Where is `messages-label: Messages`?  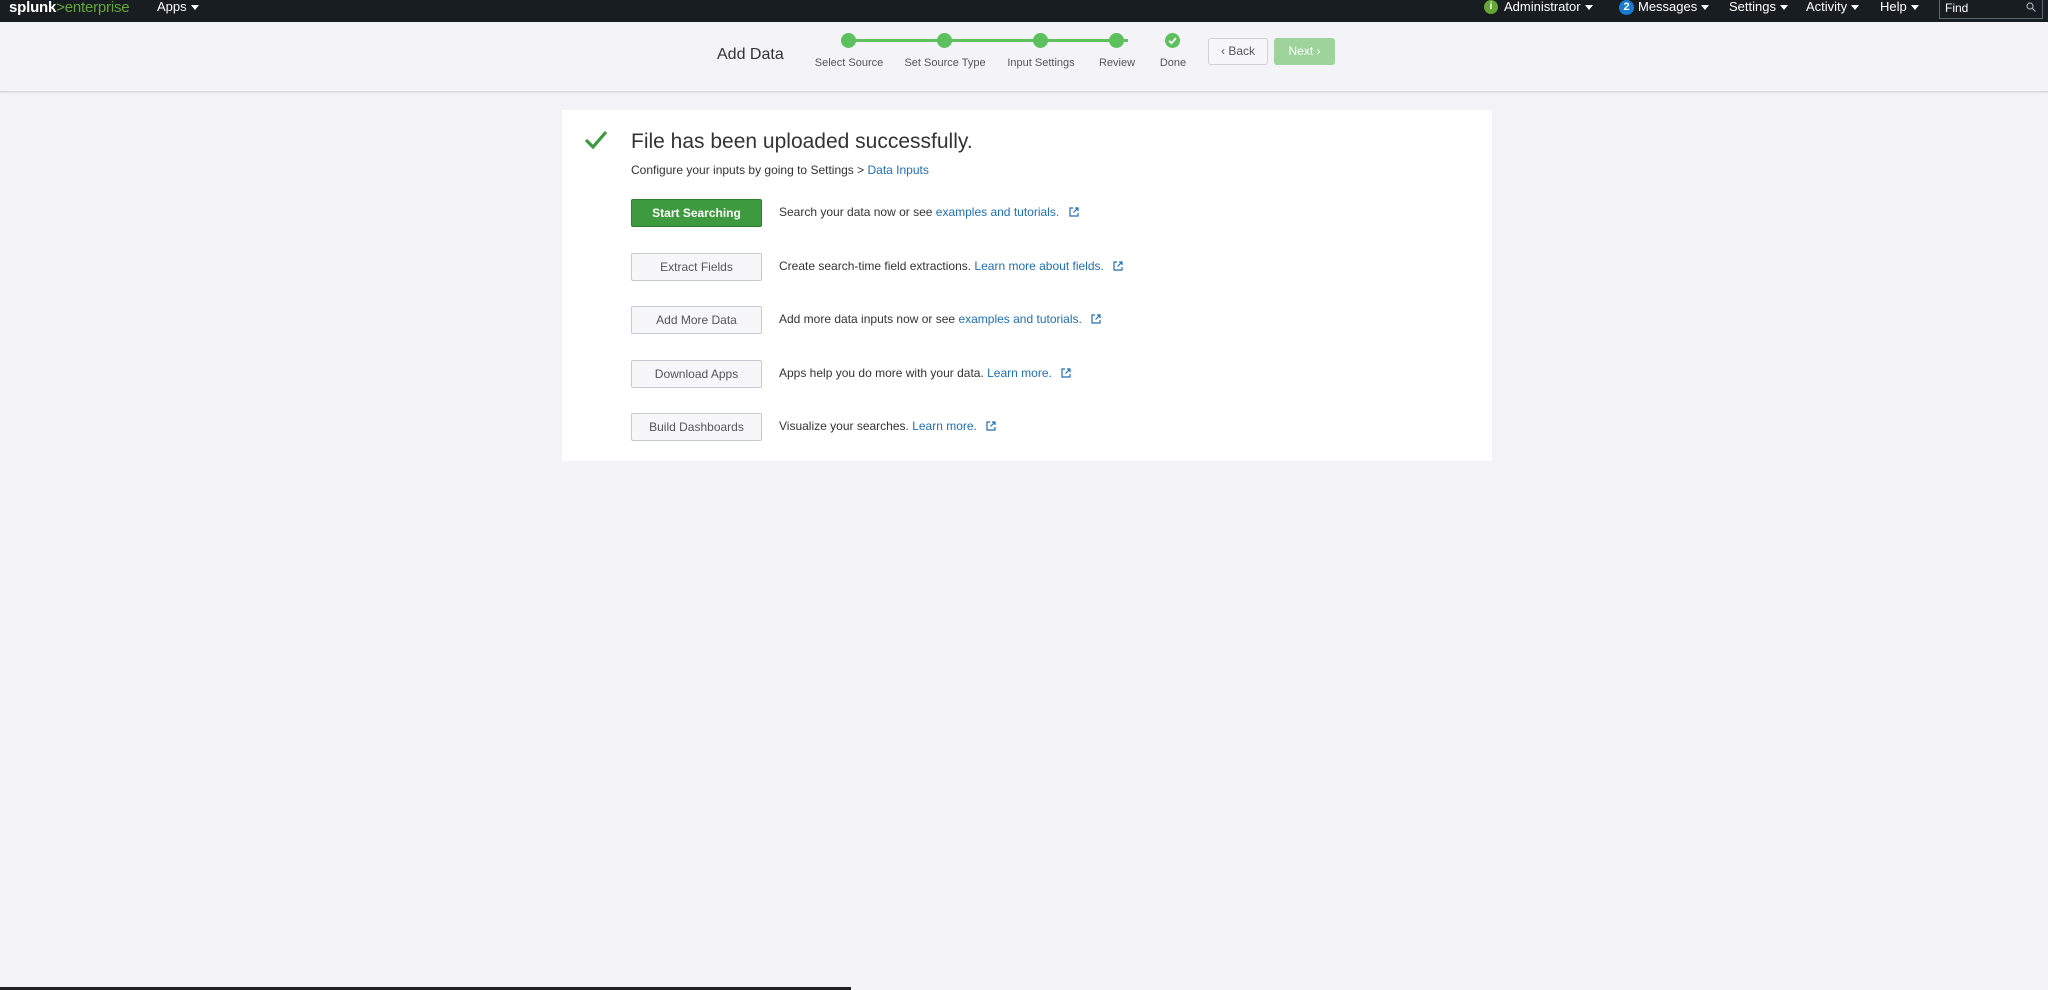 messages-label: Messages is located at coordinates (1668, 7).